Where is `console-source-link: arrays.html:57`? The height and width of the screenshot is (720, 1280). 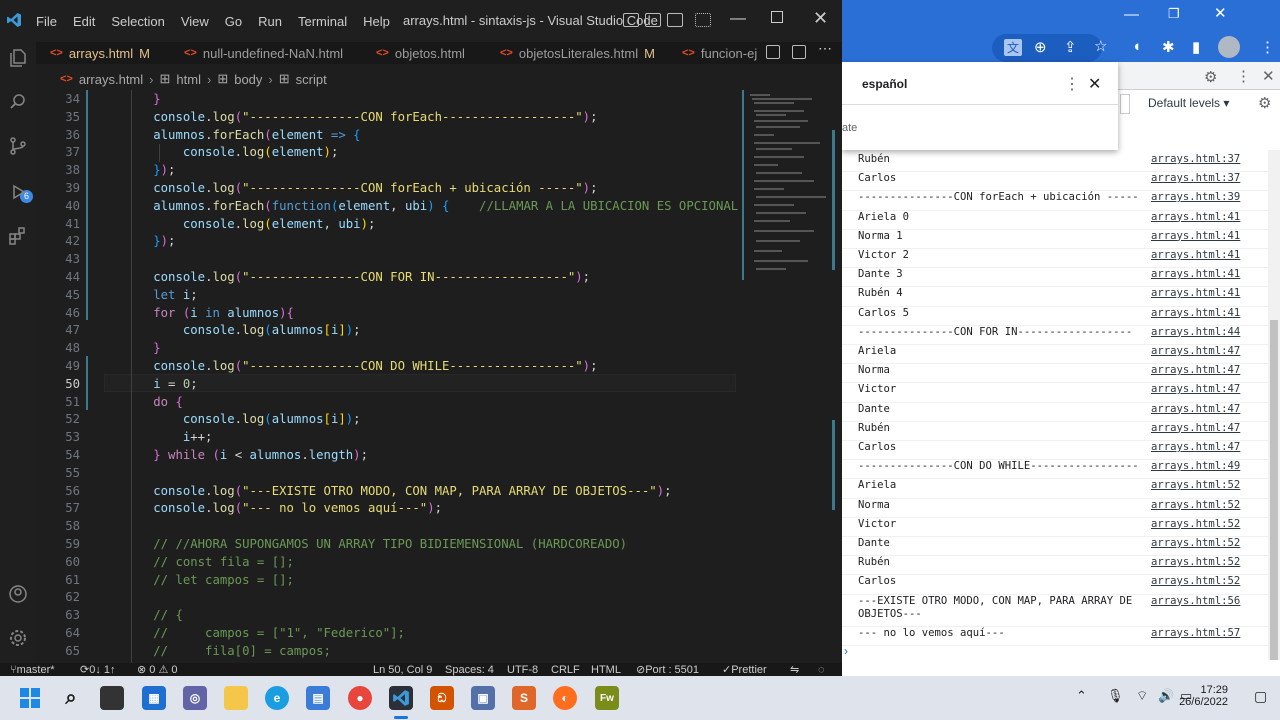 console-source-link: arrays.html:57 is located at coordinates (1195, 633).